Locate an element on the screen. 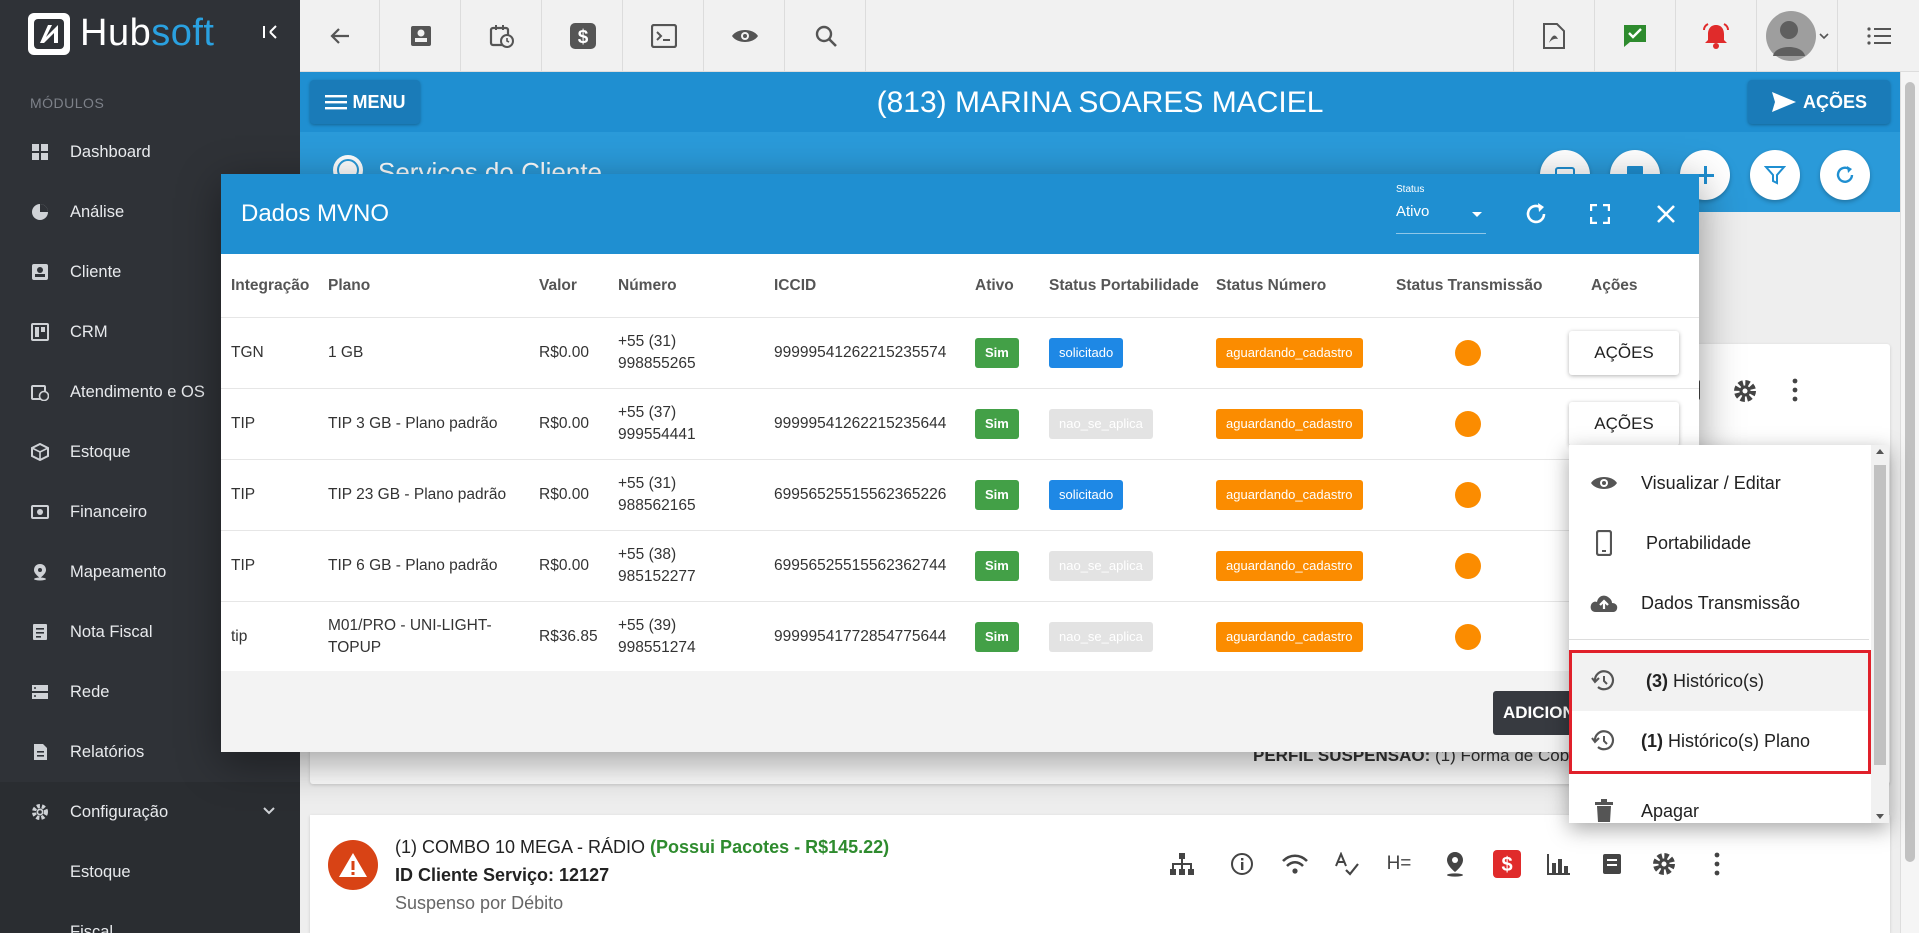 This screenshot has width=1919, height=933. board-icon is located at coordinates (40, 332).